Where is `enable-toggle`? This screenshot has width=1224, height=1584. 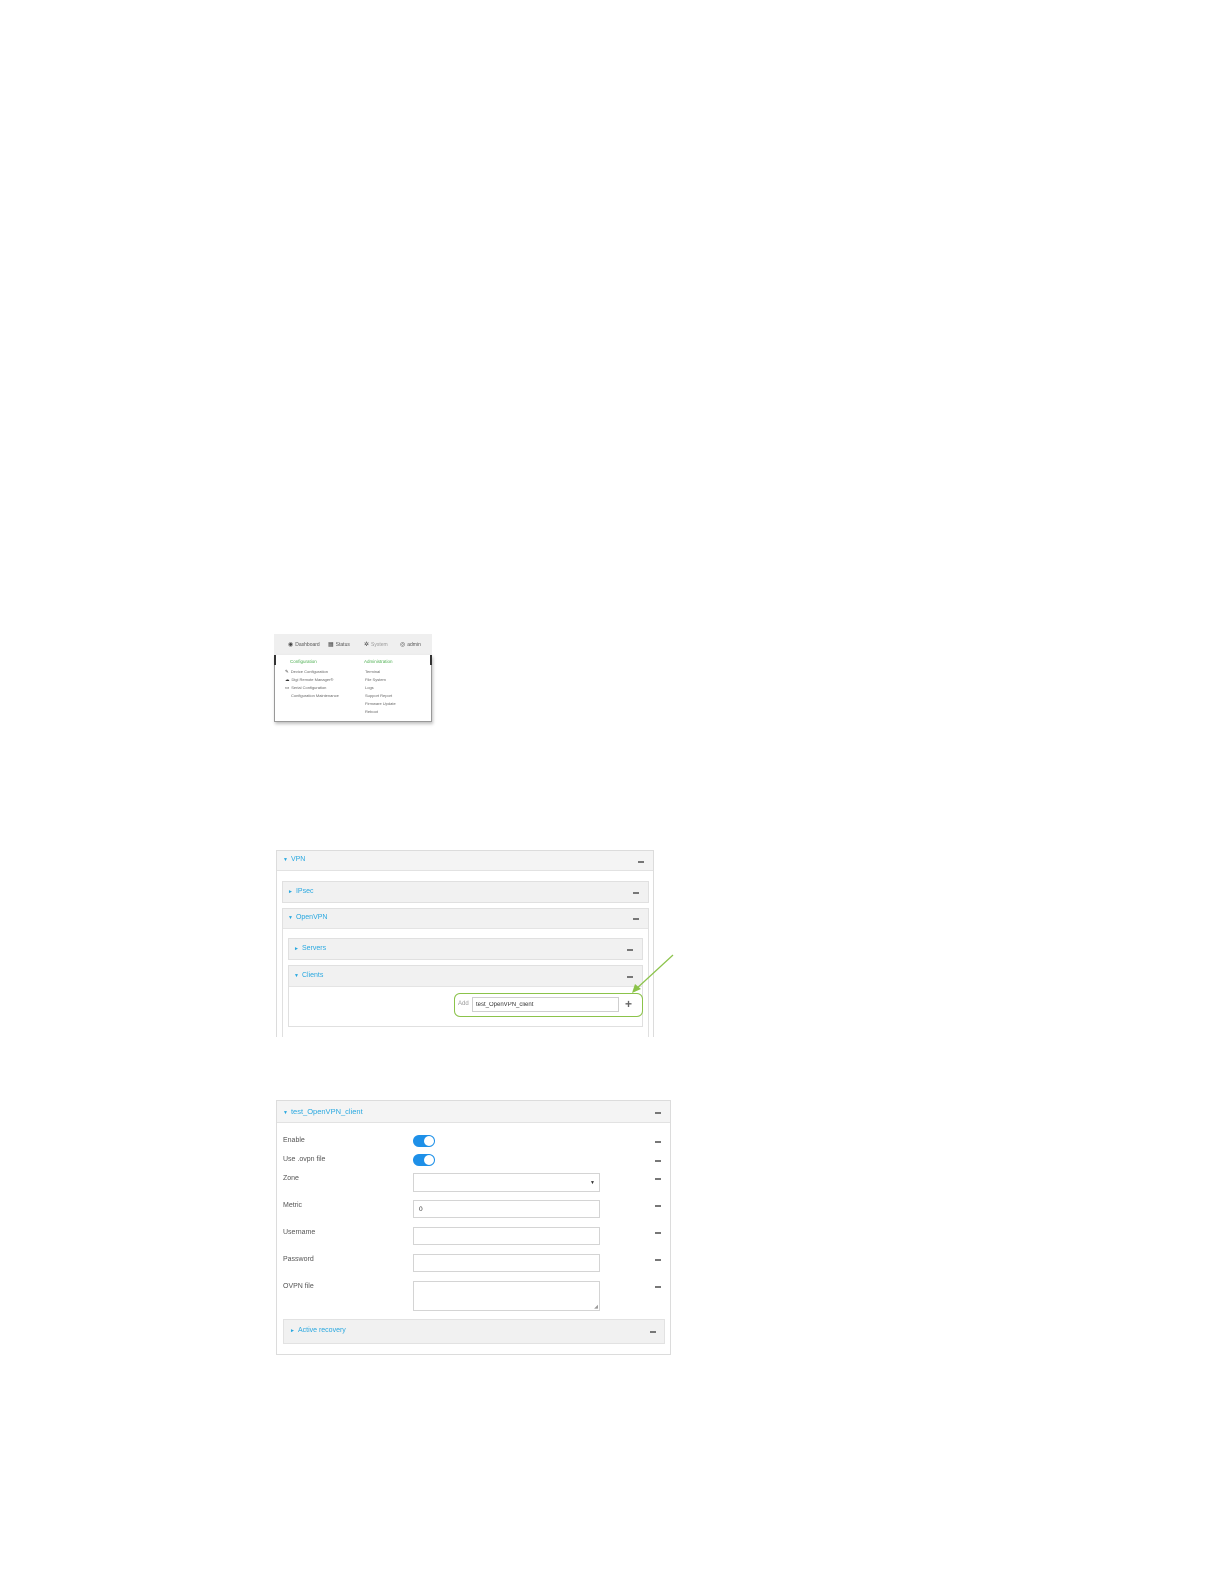
enable-toggle is located at coordinates (424, 1141).